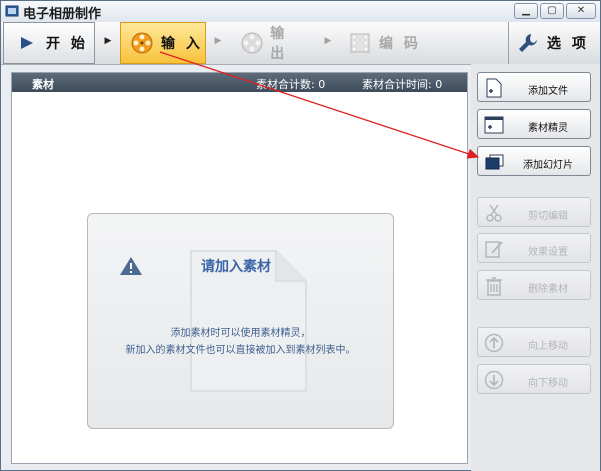  What do you see at coordinates (494, 162) in the screenshot?
I see `slides-icon` at bounding box center [494, 162].